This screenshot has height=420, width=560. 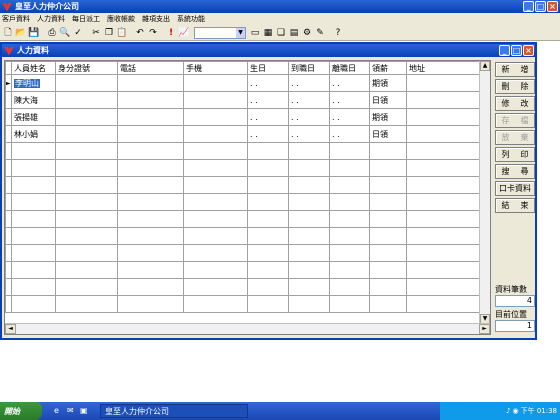 What do you see at coordinates (508, 411) in the screenshot?
I see `volume-icon: ♪` at bounding box center [508, 411].